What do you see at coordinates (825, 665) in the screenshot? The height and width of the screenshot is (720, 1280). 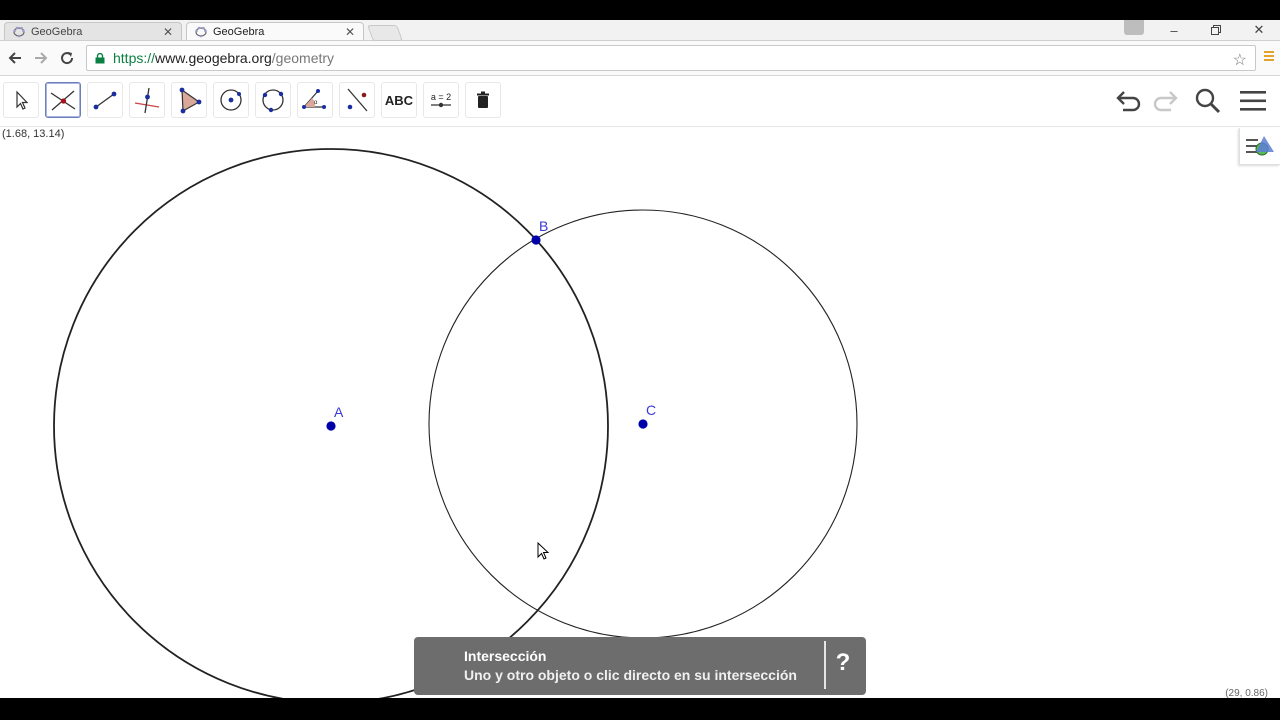 I see `tooltip-divider` at bounding box center [825, 665].